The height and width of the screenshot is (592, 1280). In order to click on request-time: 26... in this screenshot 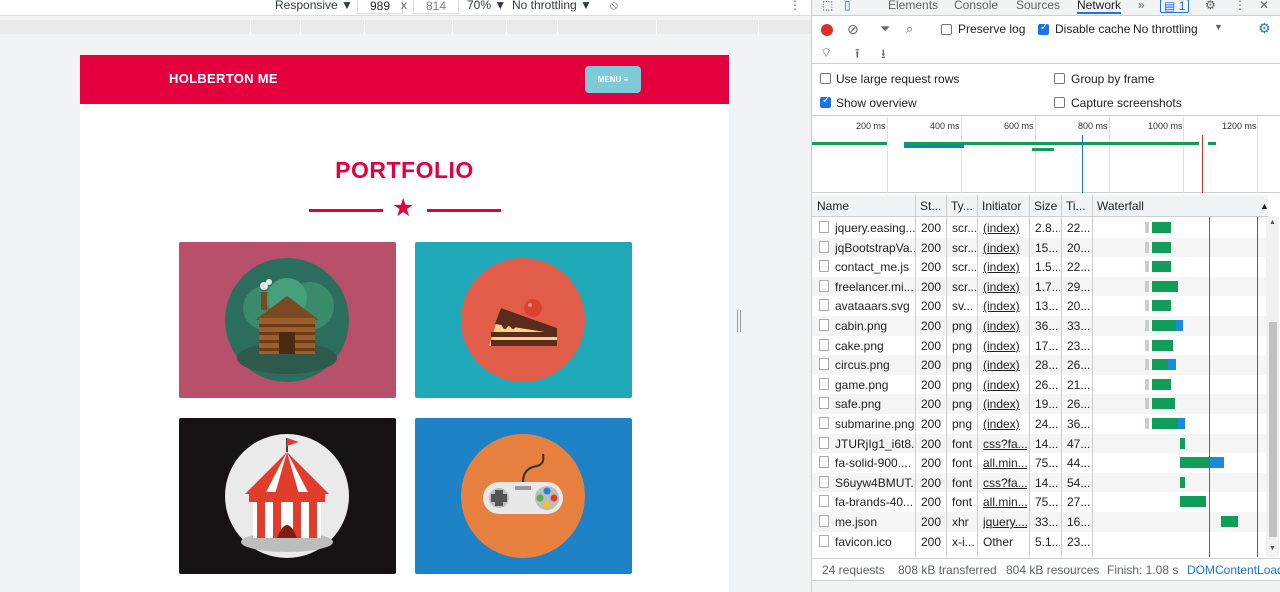, I will do `click(1079, 404)`.